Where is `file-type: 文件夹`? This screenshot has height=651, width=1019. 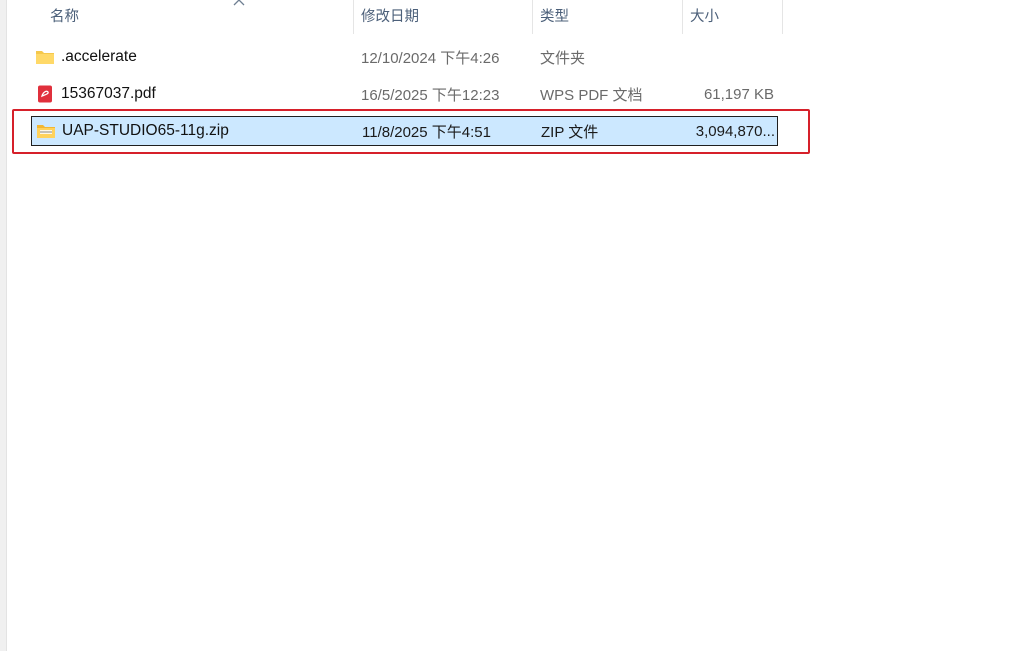 file-type: 文件夹 is located at coordinates (563, 58).